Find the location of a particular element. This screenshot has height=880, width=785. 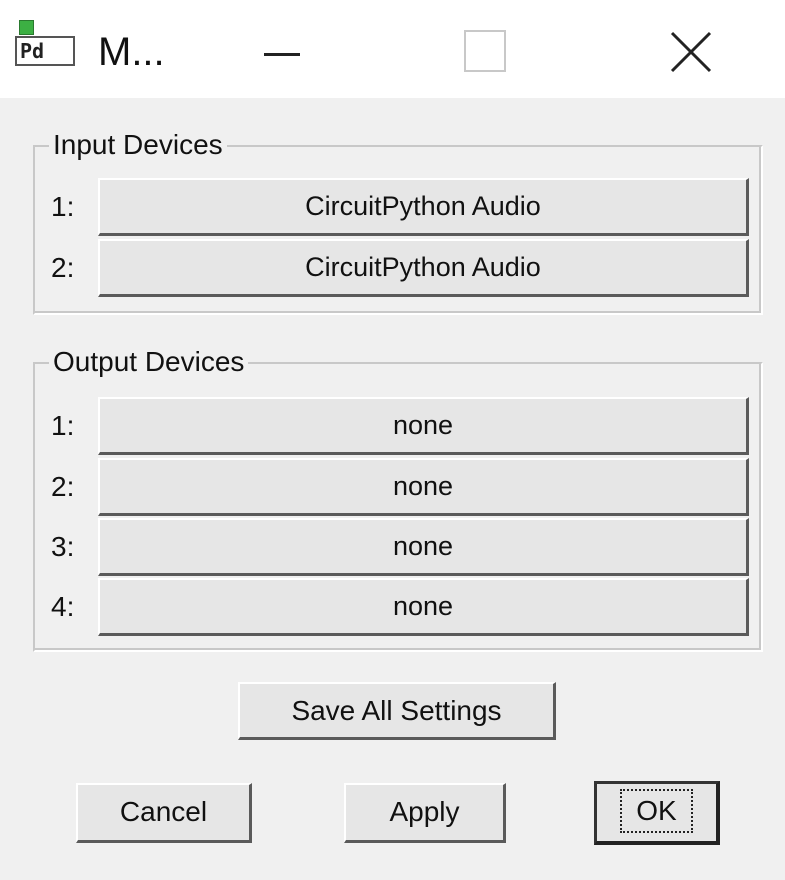

input-device-row: 1: CircuitPython Audio is located at coordinates (399, 207).